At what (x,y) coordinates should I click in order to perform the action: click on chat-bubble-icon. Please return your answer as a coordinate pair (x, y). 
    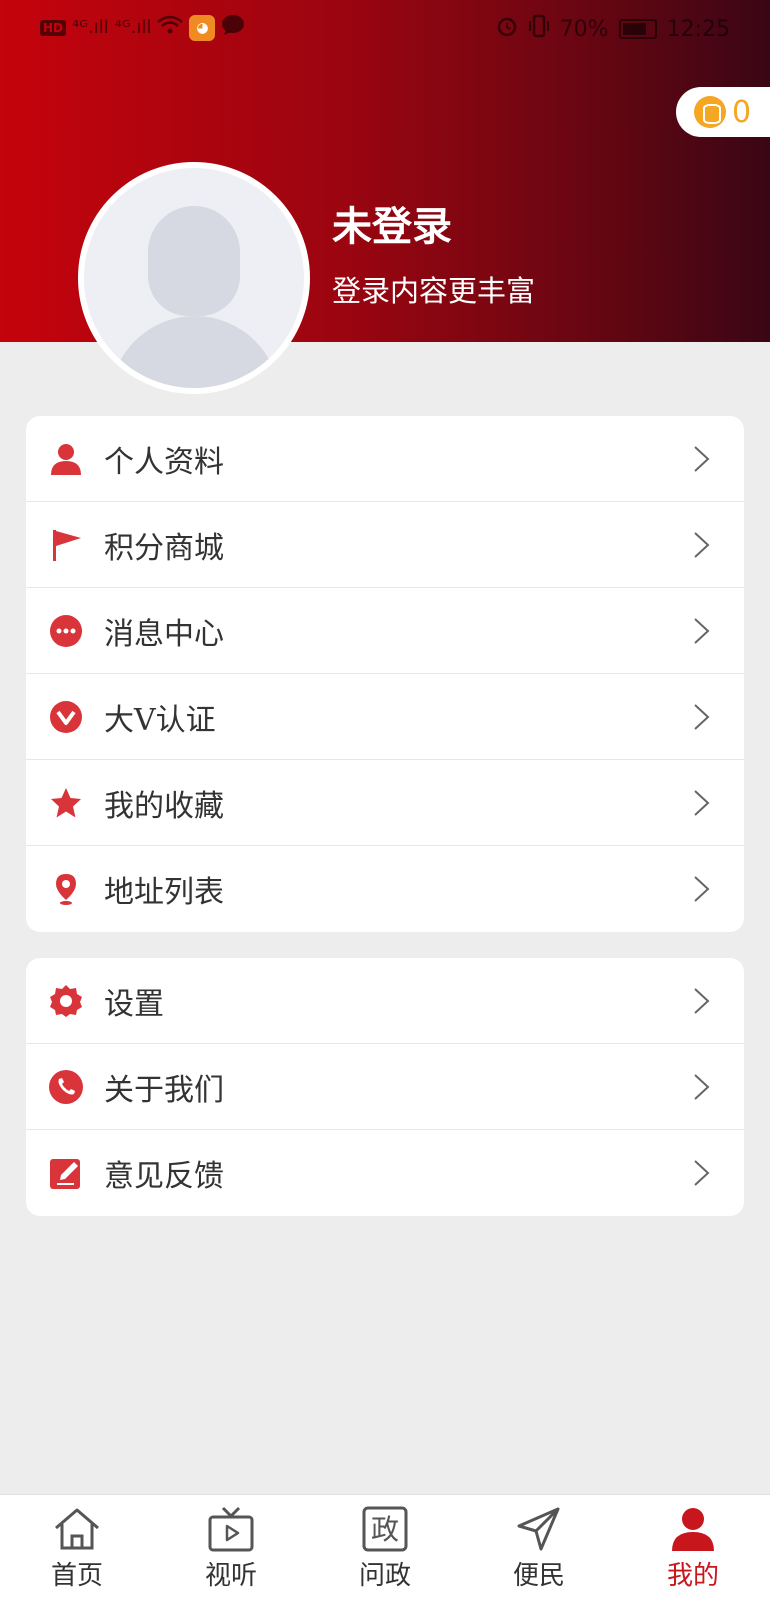
    Looking at the image, I should click on (66, 631).